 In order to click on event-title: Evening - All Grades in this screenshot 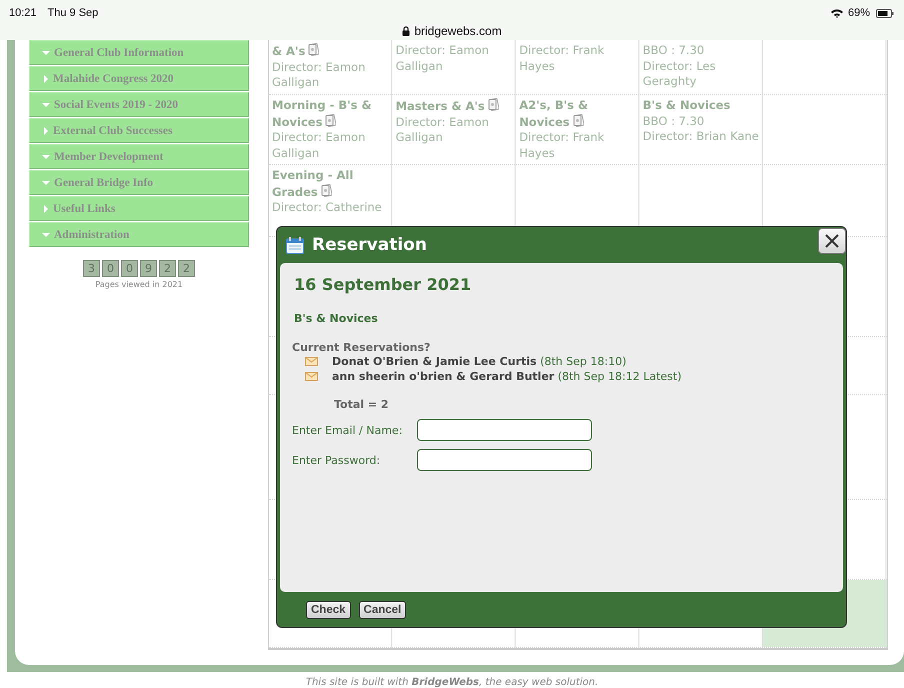, I will do `click(330, 184)`.